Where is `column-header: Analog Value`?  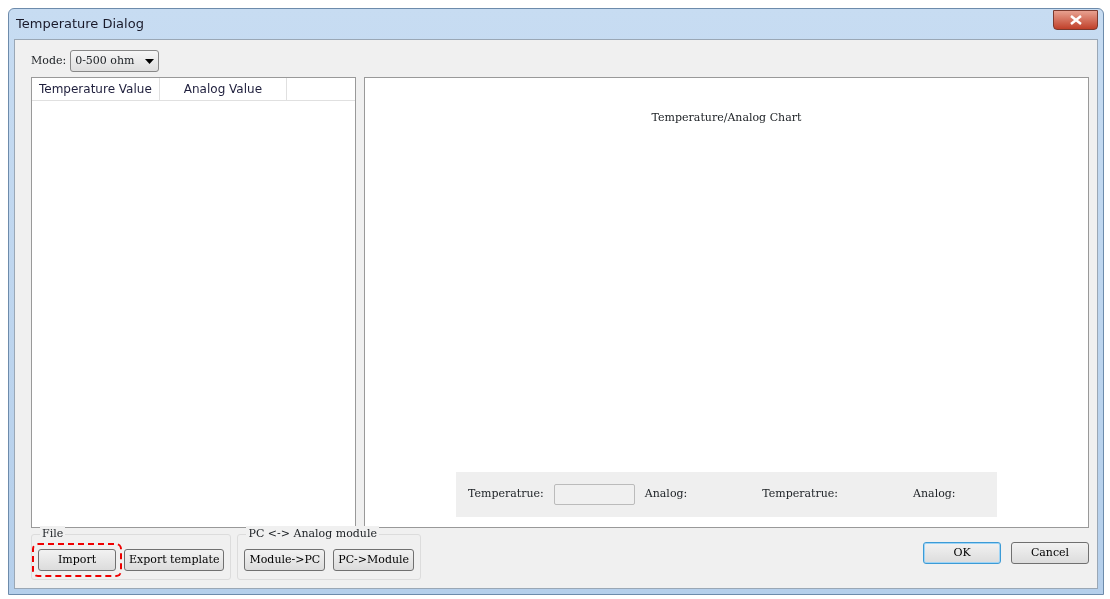
column-header: Analog Value is located at coordinates (223, 89).